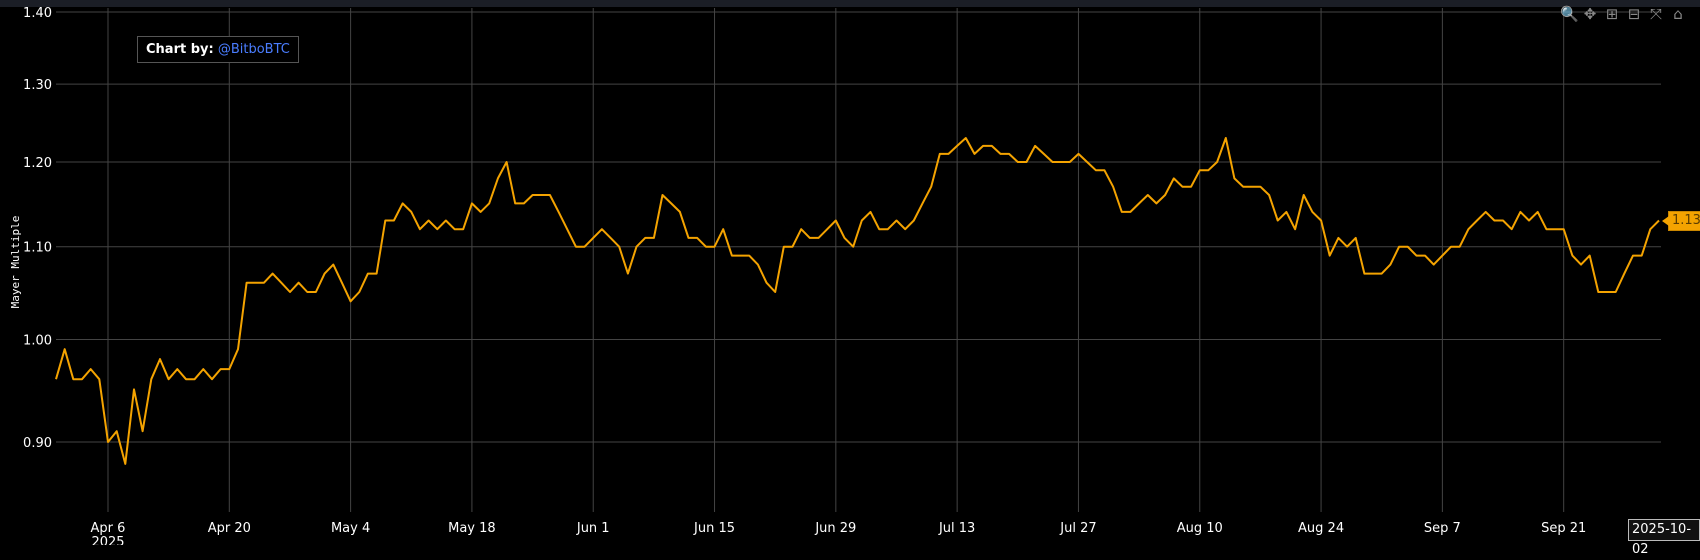 This screenshot has height=560, width=1700. I want to click on autoscale-icon: ⤧, so click(1656, 14).